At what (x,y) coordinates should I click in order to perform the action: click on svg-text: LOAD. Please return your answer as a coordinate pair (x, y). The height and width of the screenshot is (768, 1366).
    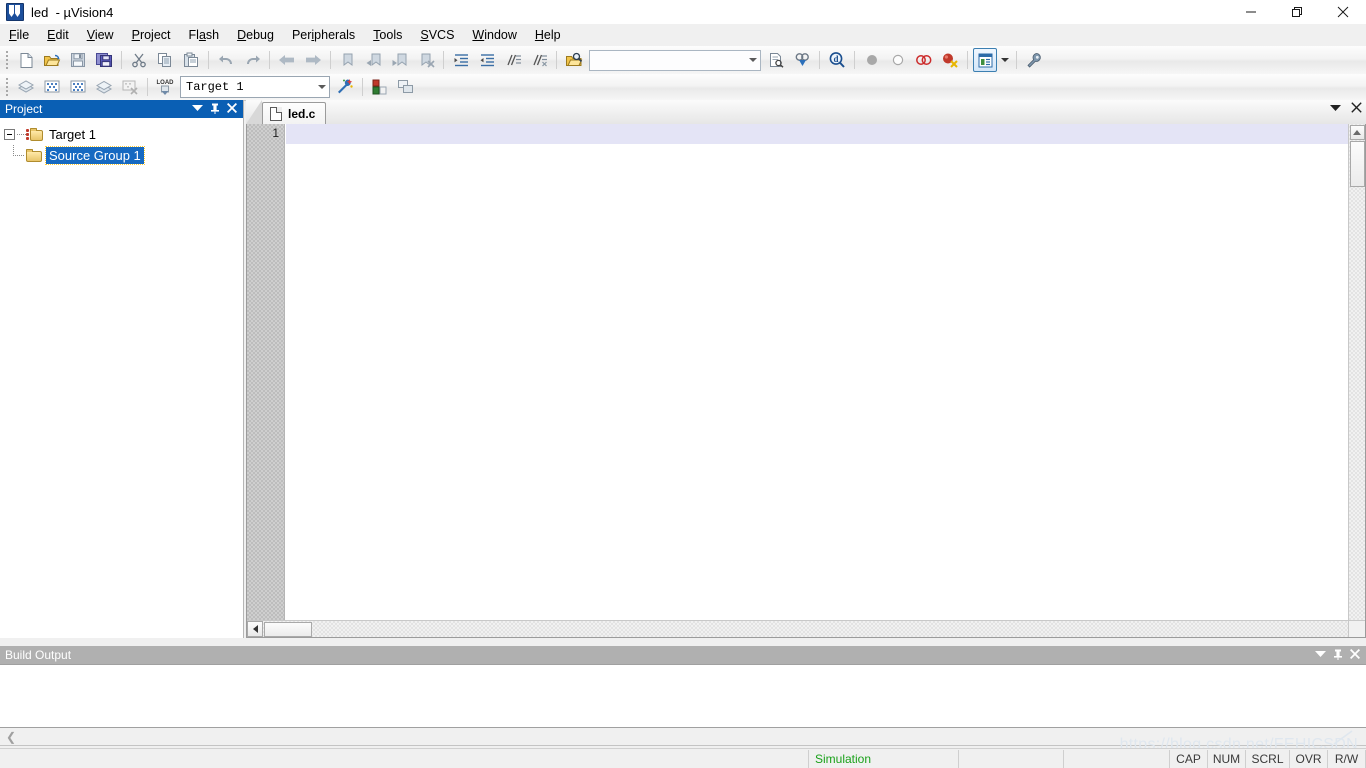
    Looking at the image, I should click on (166, 83).